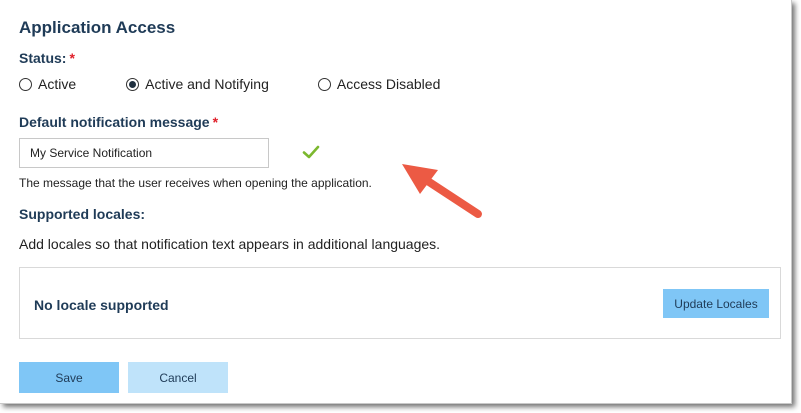  I want to click on radio-active-and-notifying-circle, so click(133, 84).